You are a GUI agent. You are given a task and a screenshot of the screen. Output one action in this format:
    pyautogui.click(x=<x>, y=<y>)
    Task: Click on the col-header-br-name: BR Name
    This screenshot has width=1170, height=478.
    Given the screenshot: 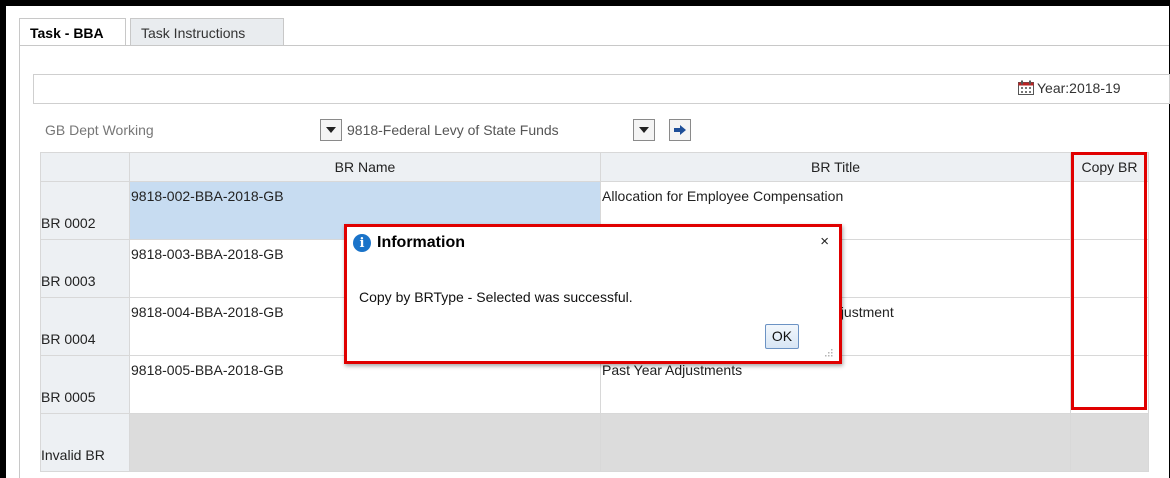 What is the action you would take?
    pyautogui.click(x=365, y=167)
    